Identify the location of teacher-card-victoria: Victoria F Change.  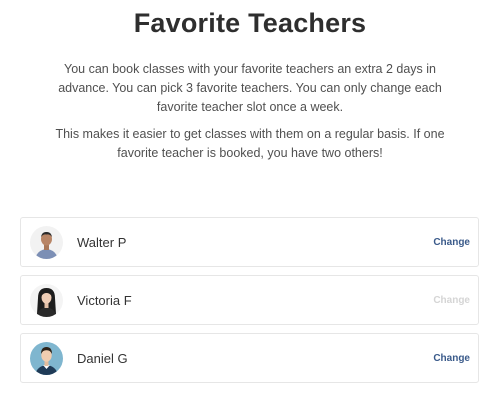
(249, 300).